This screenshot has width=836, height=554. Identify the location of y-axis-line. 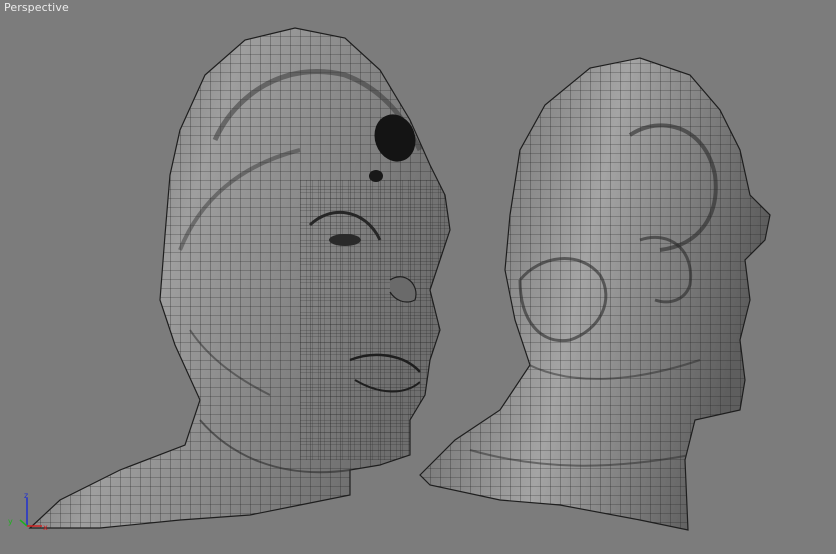
(23, 523).